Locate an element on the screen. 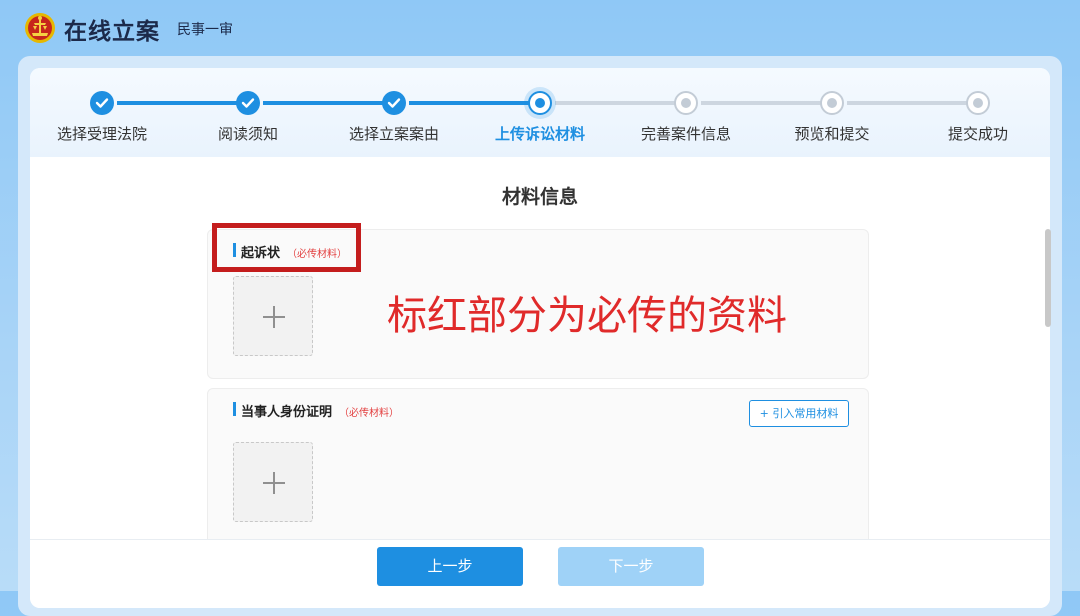 Image resolution: width=1080 pixels, height=616 pixels. step-1-check-icon is located at coordinates (102, 103).